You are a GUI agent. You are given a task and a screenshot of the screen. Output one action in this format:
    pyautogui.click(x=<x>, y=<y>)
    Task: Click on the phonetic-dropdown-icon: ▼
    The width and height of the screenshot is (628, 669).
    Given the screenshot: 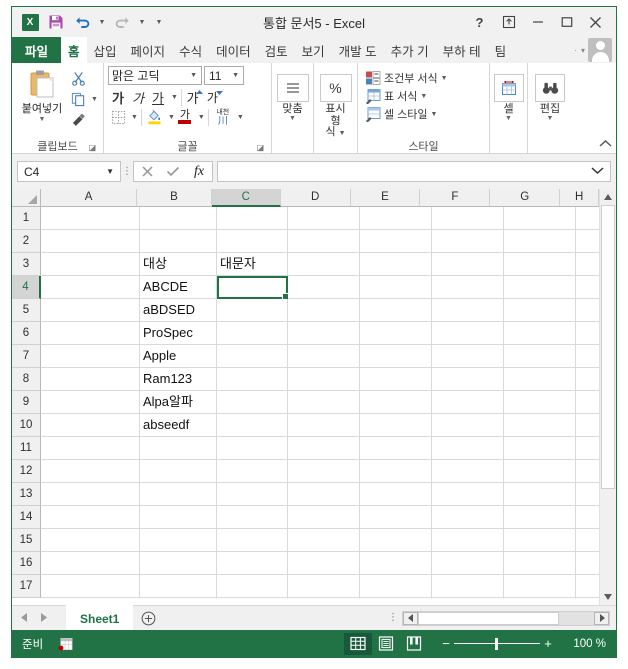 What is the action you would take?
    pyautogui.click(x=240, y=117)
    